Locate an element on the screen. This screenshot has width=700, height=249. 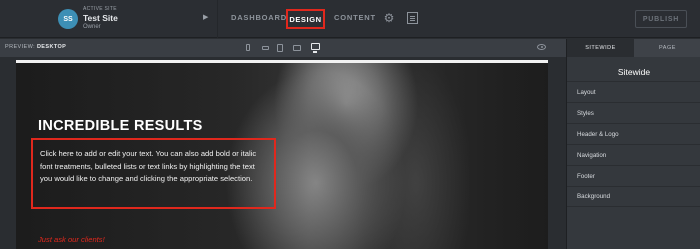
caret-right-icon: ▶ is located at coordinates (205, 17).